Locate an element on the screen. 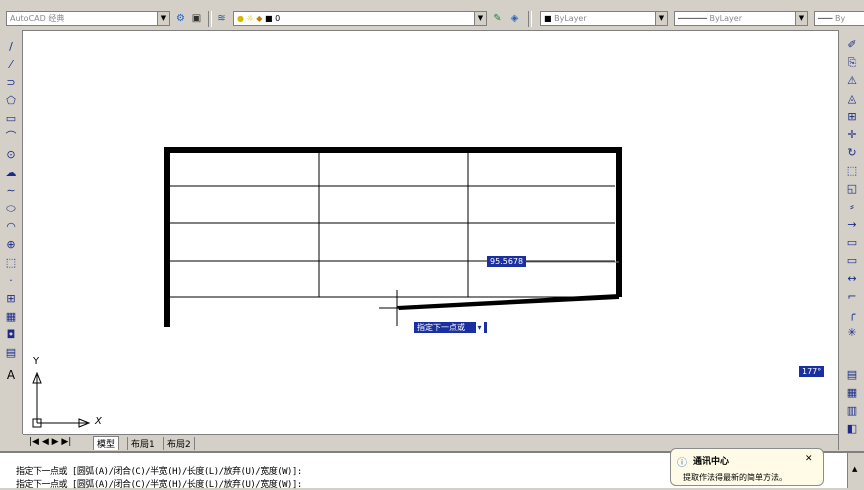 Image resolution: width=864 pixels, height=490 pixels. send-back-icon: ▥ is located at coordinates (852, 411).